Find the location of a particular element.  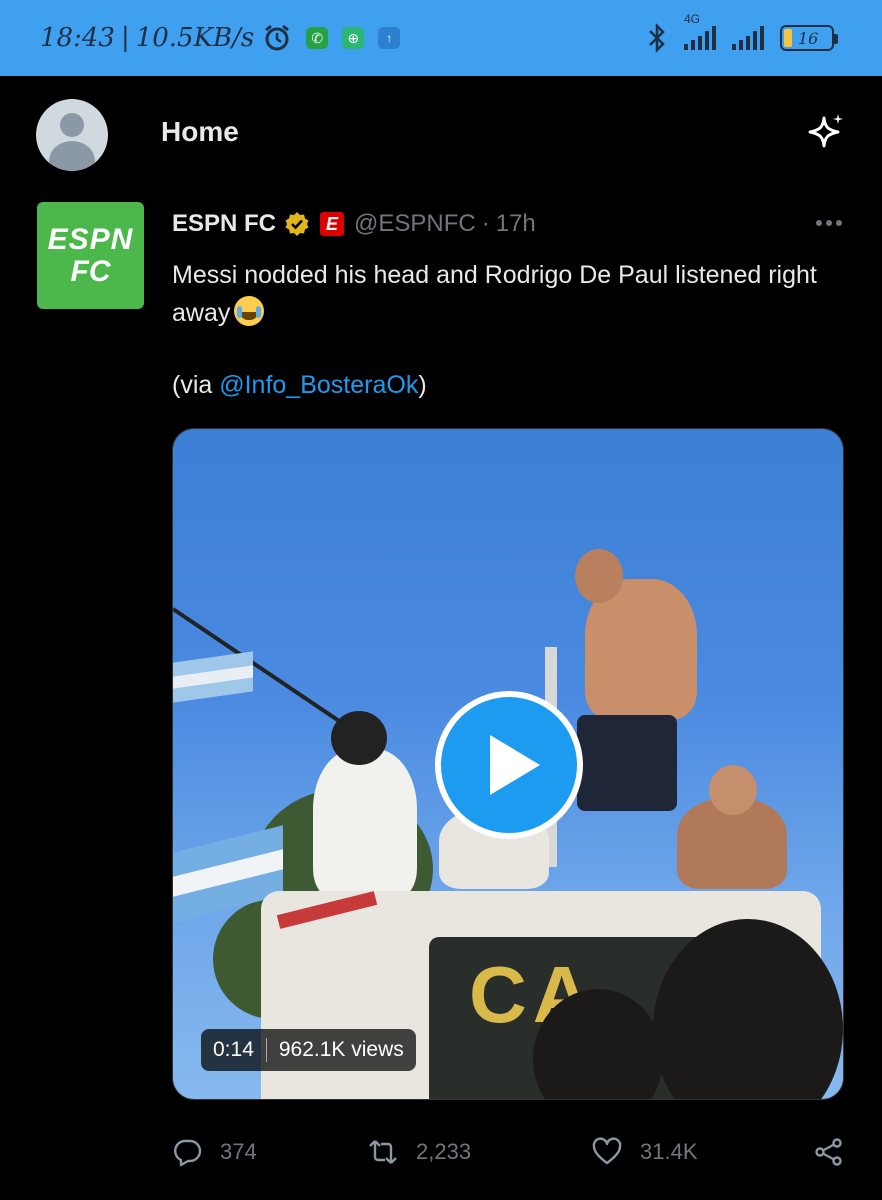

play-button is located at coordinates (509, 765).